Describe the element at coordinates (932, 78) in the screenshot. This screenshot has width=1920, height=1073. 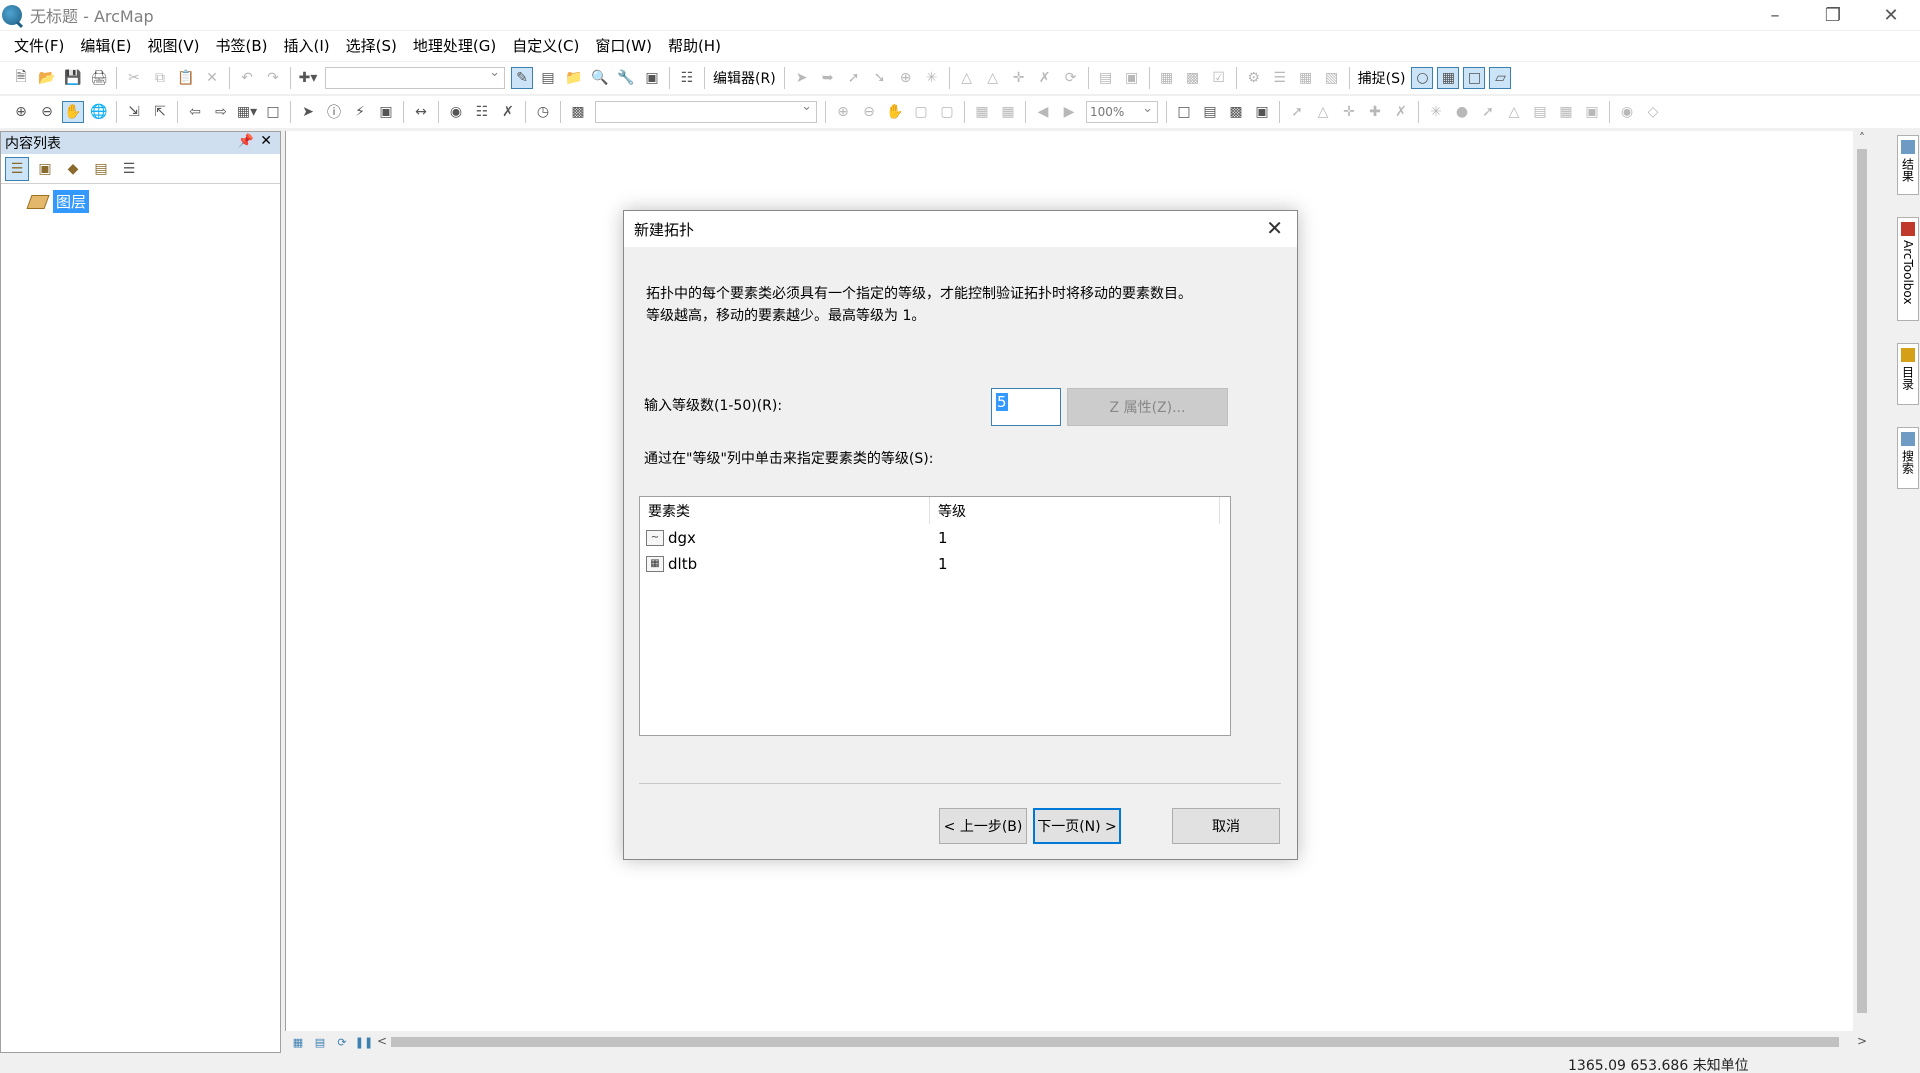
I see `edit-vertices-icon: ✳` at that location.